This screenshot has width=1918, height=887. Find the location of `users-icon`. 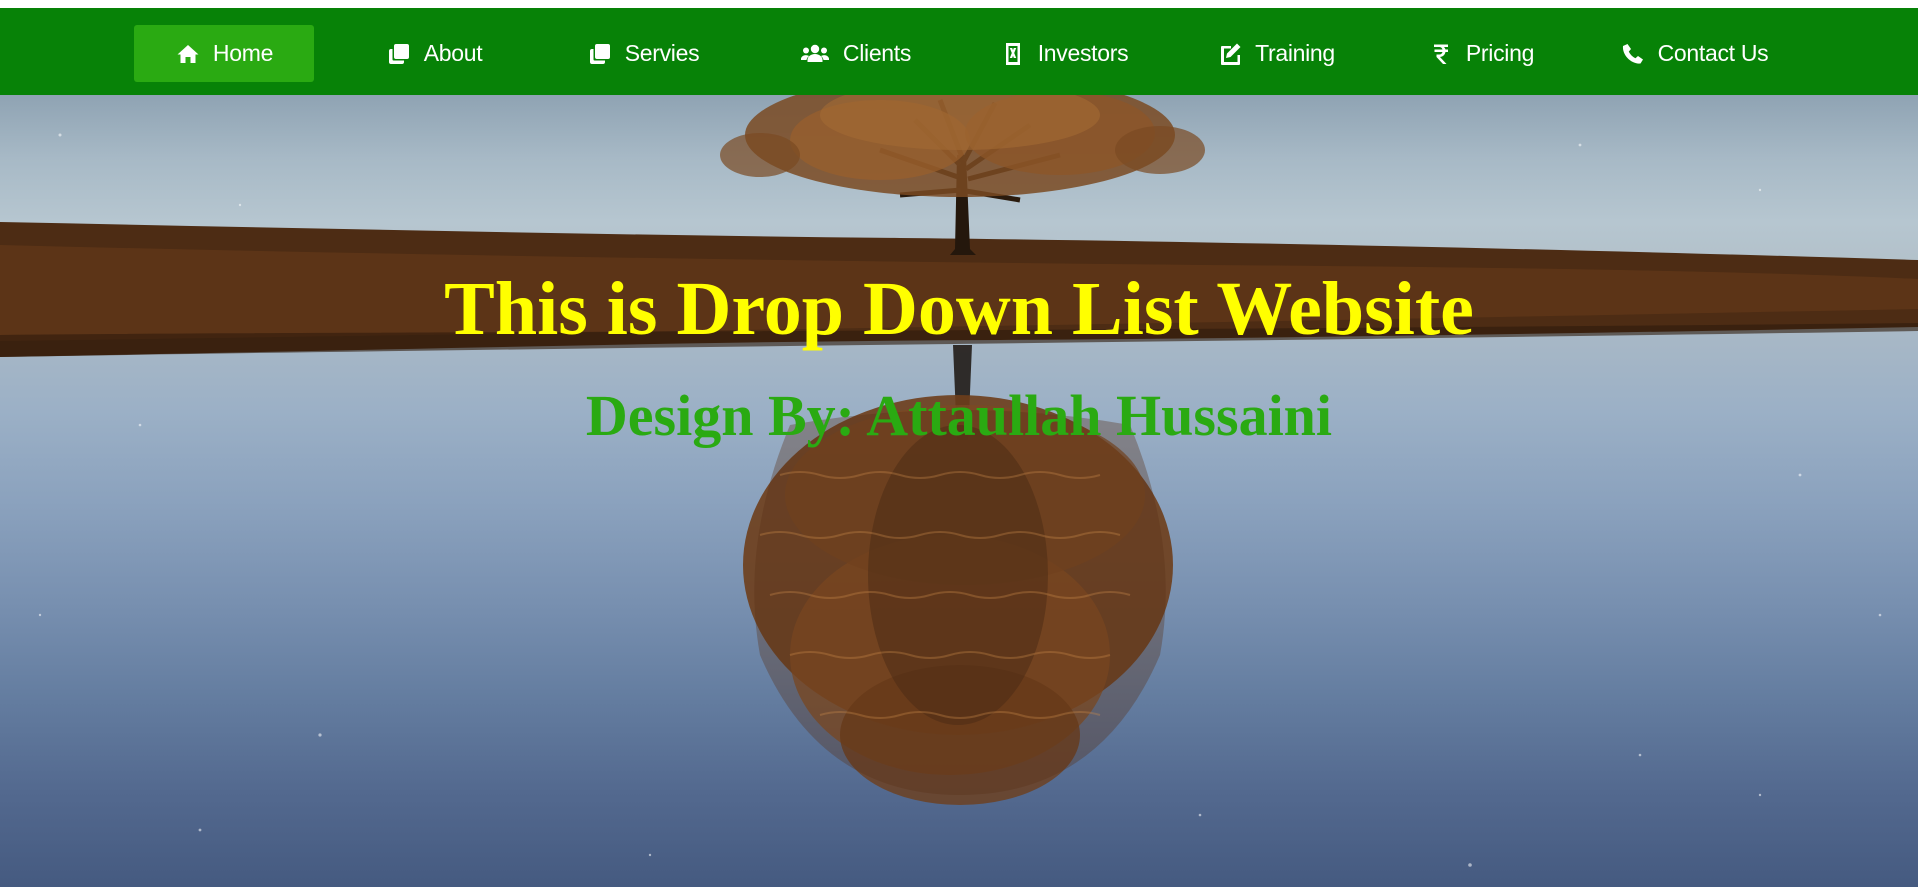

users-icon is located at coordinates (815, 54).